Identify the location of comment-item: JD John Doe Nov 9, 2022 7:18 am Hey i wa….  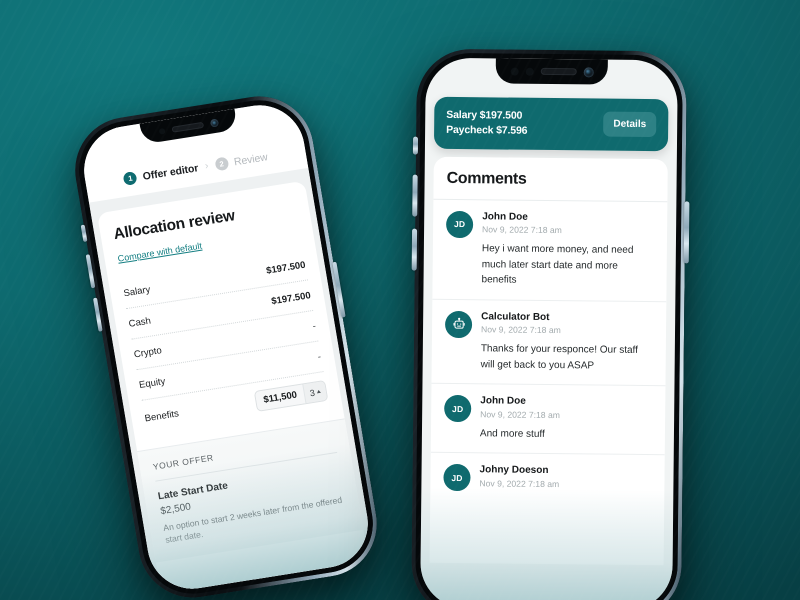
(550, 251).